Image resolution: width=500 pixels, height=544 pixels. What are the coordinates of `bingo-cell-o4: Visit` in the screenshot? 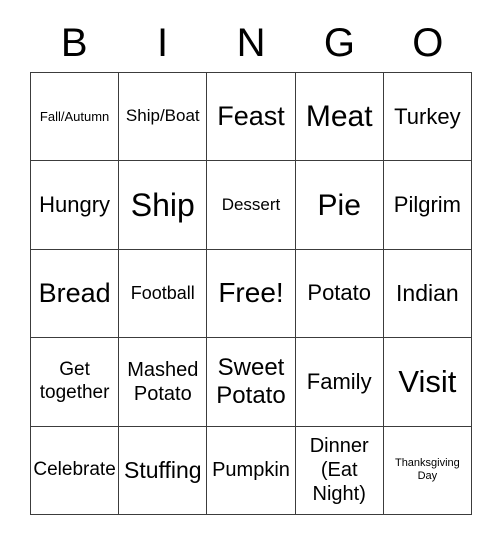 It's located at (427, 382).